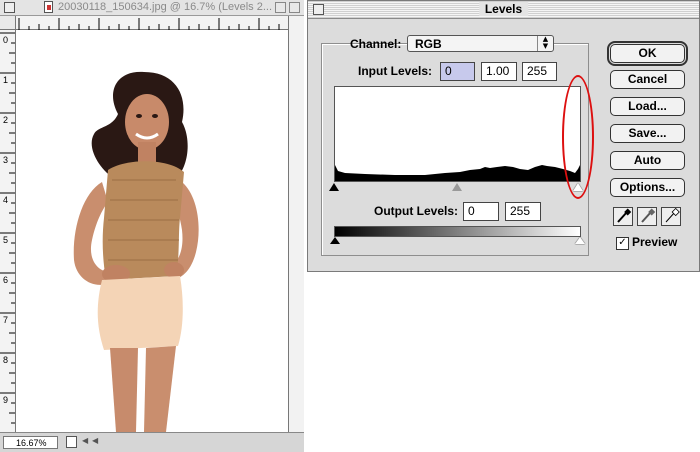  What do you see at coordinates (71, 442) in the screenshot?
I see `page-icon` at bounding box center [71, 442].